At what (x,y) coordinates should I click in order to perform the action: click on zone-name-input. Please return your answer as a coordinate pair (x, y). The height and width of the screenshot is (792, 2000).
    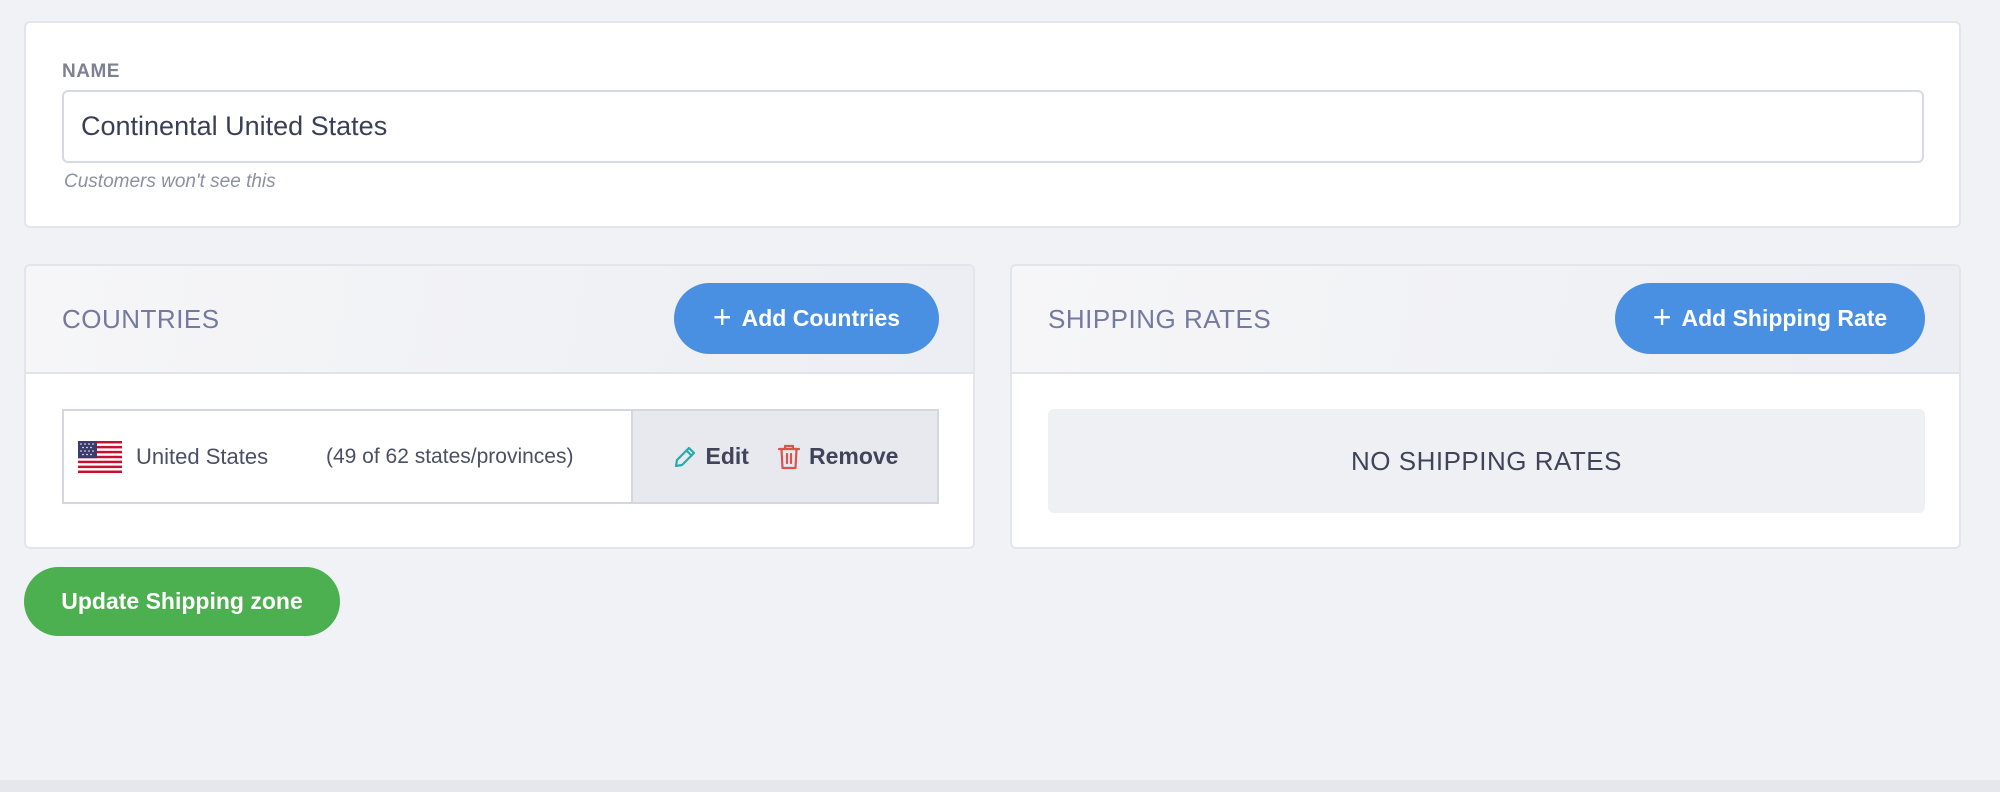
    Looking at the image, I should click on (993, 126).